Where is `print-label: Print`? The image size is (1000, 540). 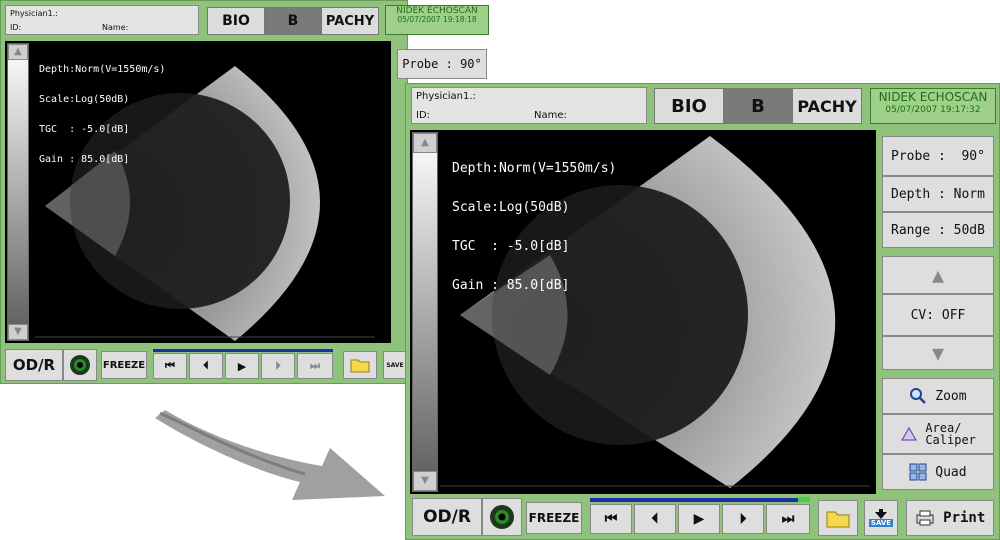 print-label: Print is located at coordinates (964, 518).